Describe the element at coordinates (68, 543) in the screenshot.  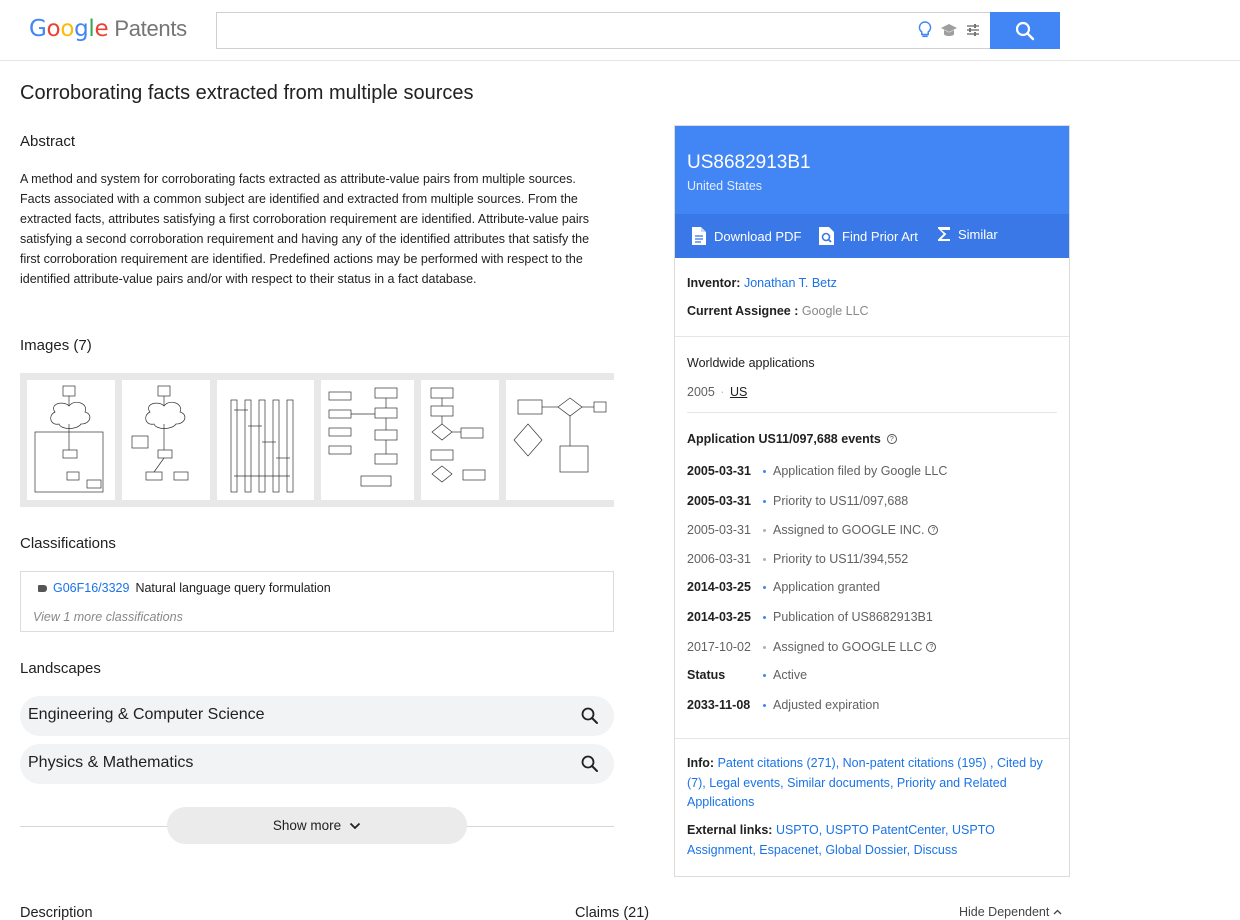
I see `classifications-heading: Classifications` at that location.